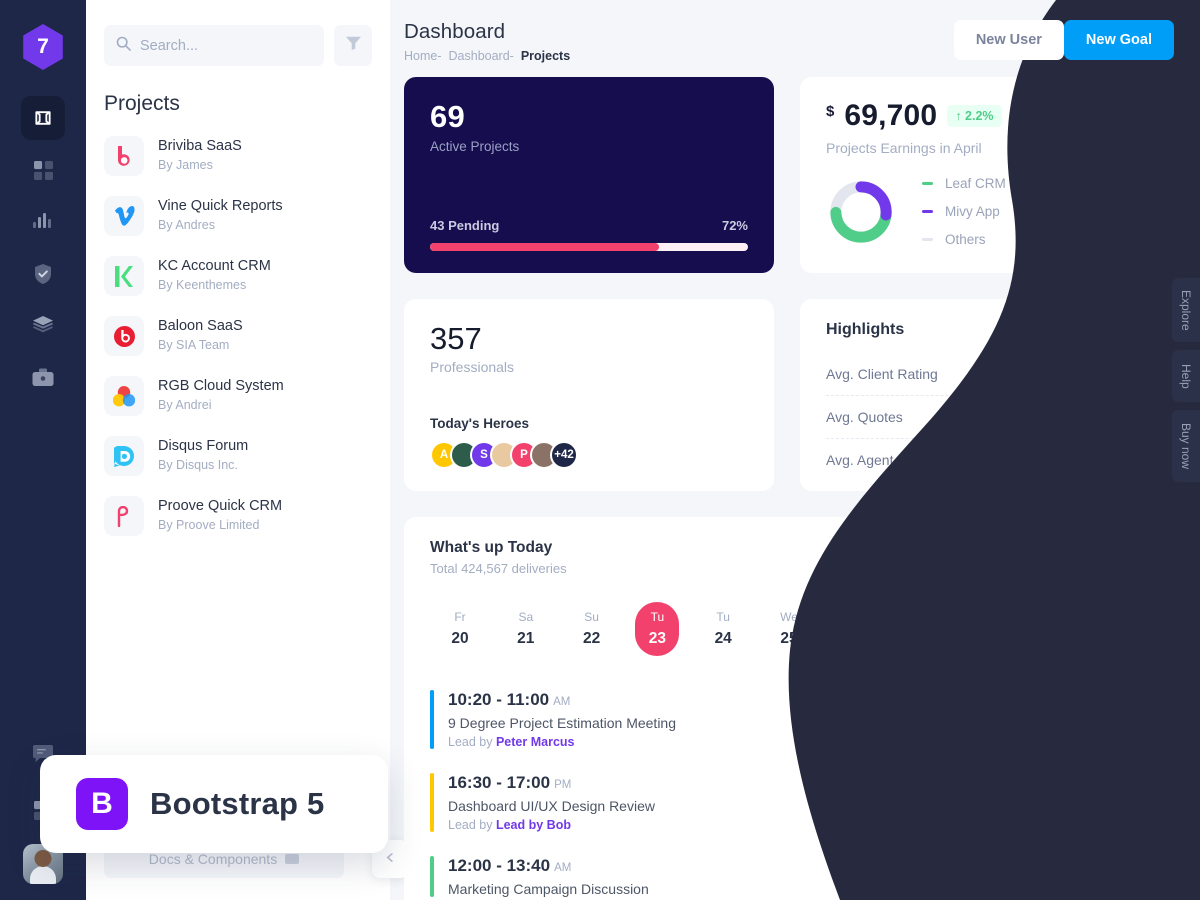 This screenshot has height=900, width=1200. I want to click on active-projects-progress: 43 Pending 72%, so click(589, 234).